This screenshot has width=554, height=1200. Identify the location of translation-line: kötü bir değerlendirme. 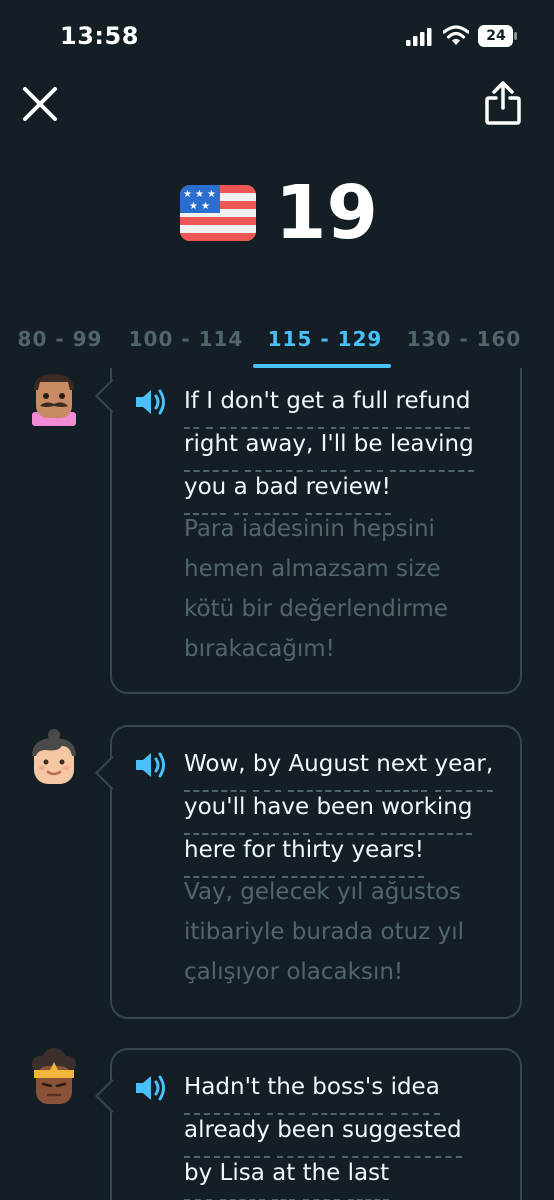
(316, 609).